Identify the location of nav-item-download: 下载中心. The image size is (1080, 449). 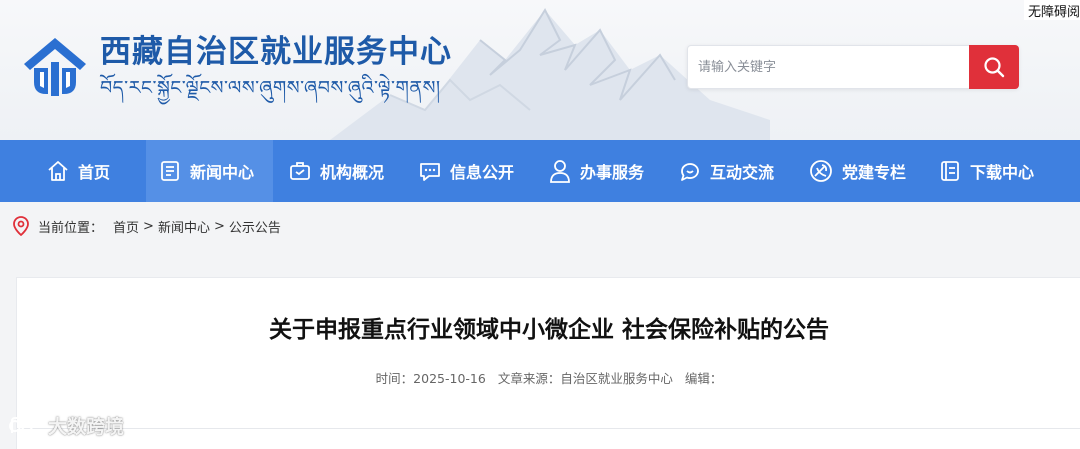
(986, 171).